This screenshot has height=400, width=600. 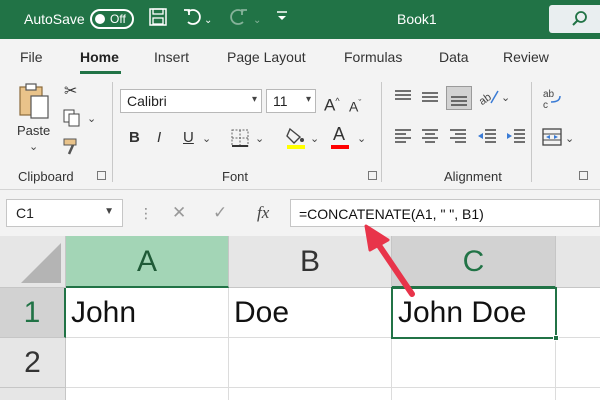 What do you see at coordinates (257, 20) in the screenshot?
I see `redo-dropdown-icon: ⌄` at bounding box center [257, 20].